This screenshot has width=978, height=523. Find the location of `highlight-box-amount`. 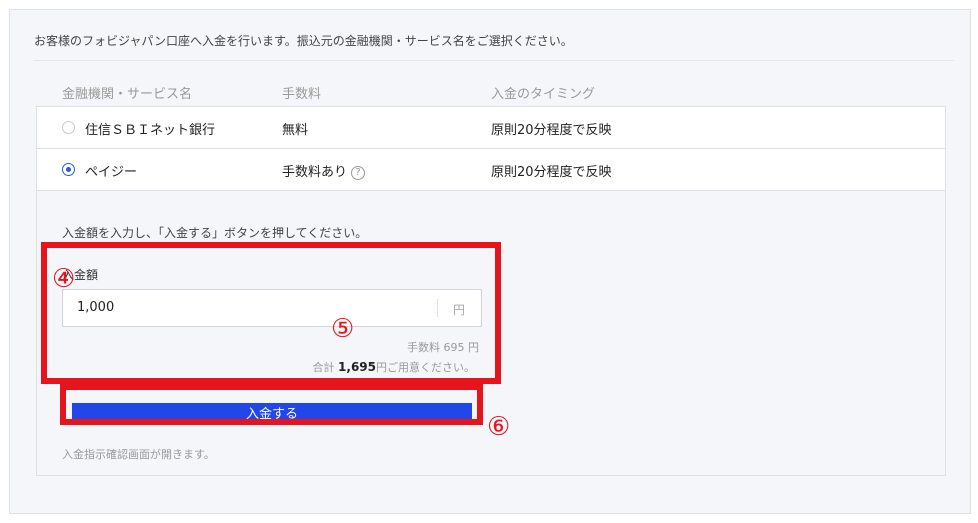

highlight-box-amount is located at coordinates (271, 313).